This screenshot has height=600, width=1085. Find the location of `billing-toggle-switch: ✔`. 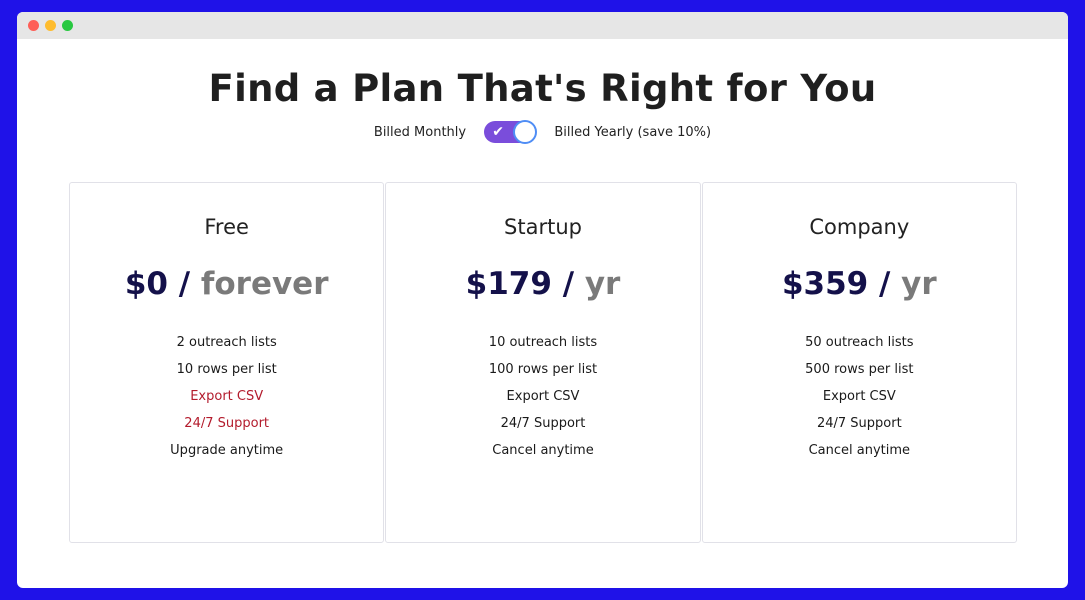

billing-toggle-switch: ✔ is located at coordinates (511, 132).